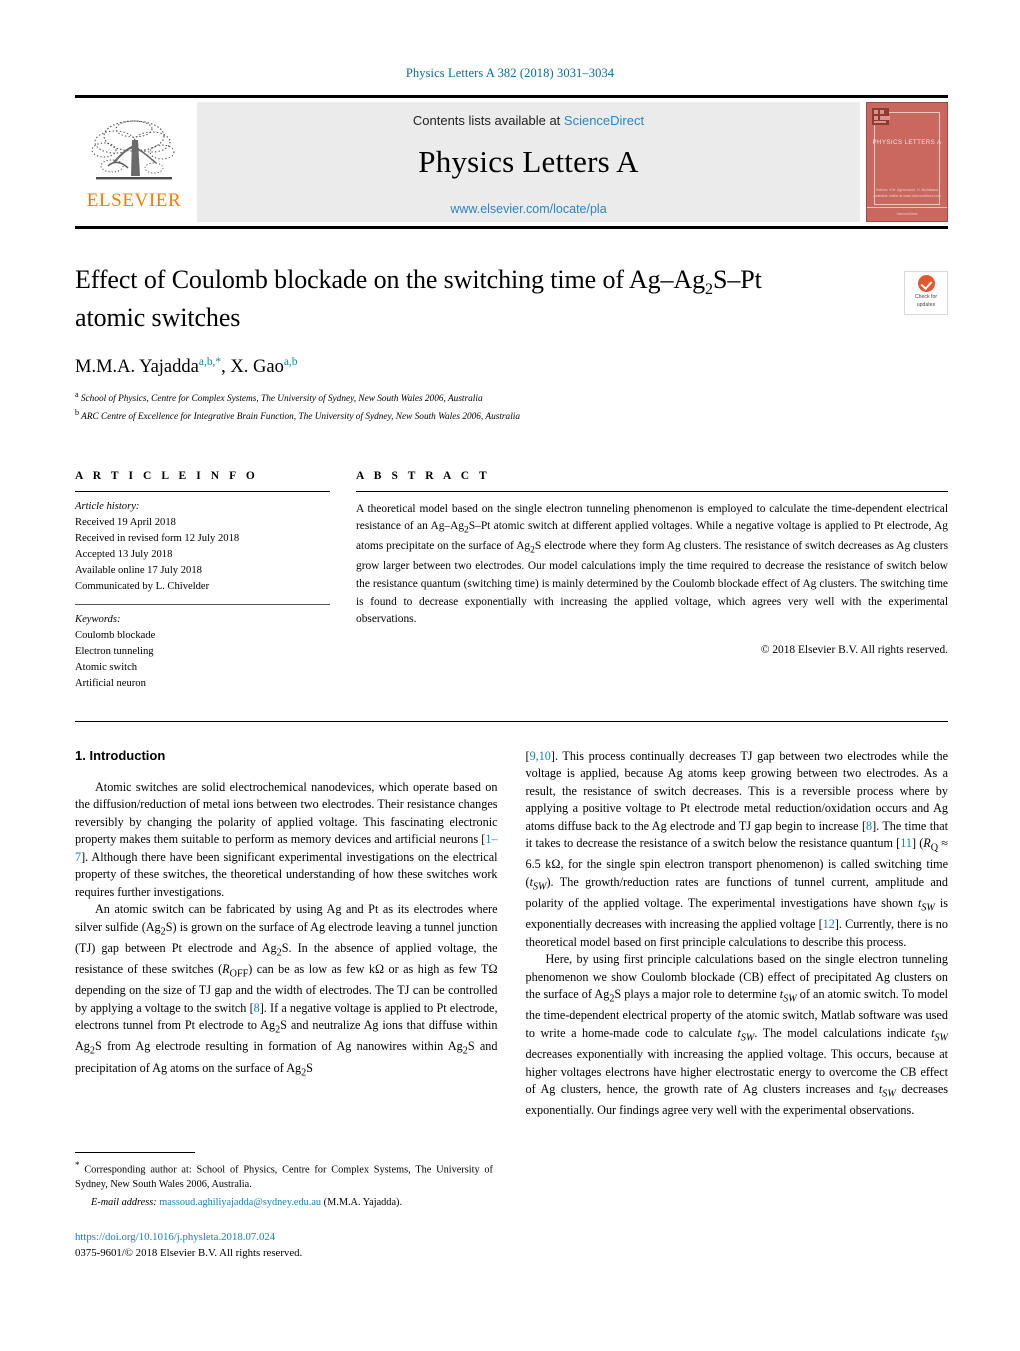 Image resolution: width=1020 pixels, height=1351 pixels. What do you see at coordinates (157, 538) in the screenshot?
I see `history-item: Received in revised form 12 July 2018` at bounding box center [157, 538].